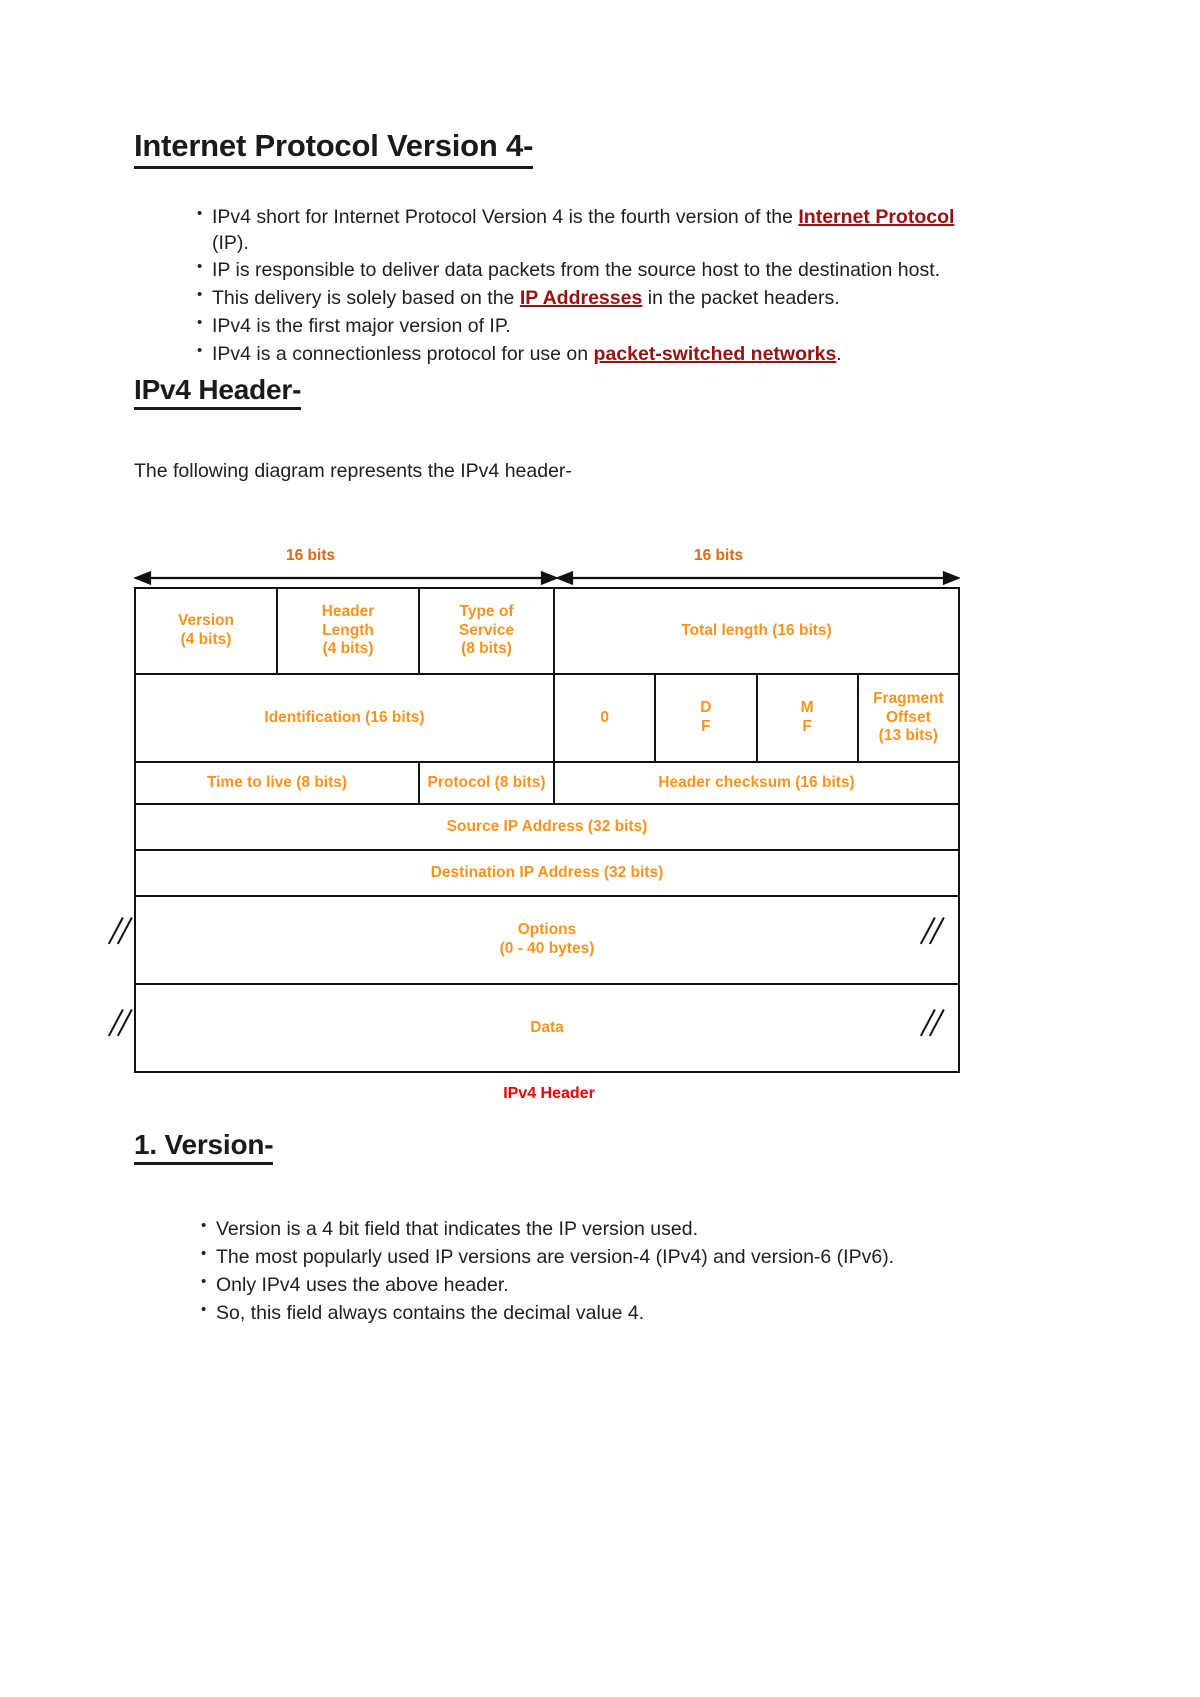  Describe the element at coordinates (549, 558) in the screenshot. I see `diagram-bit-labels: 16 bits 16 bits` at that location.